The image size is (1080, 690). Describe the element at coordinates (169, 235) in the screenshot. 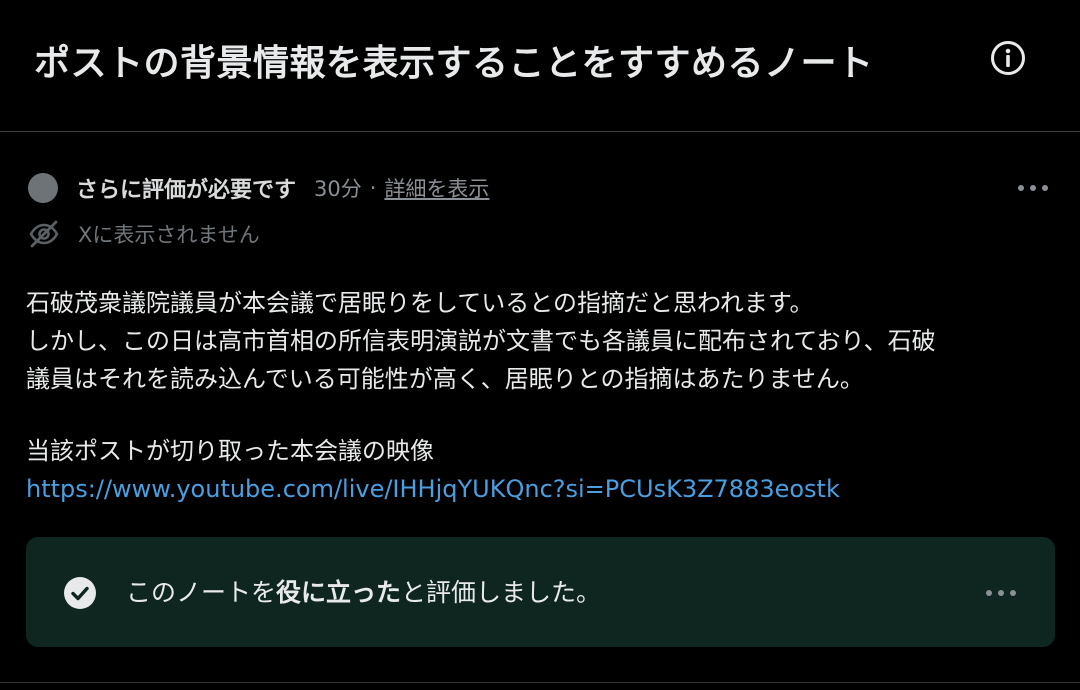

I see `visibility-text: Xに表示されません` at that location.